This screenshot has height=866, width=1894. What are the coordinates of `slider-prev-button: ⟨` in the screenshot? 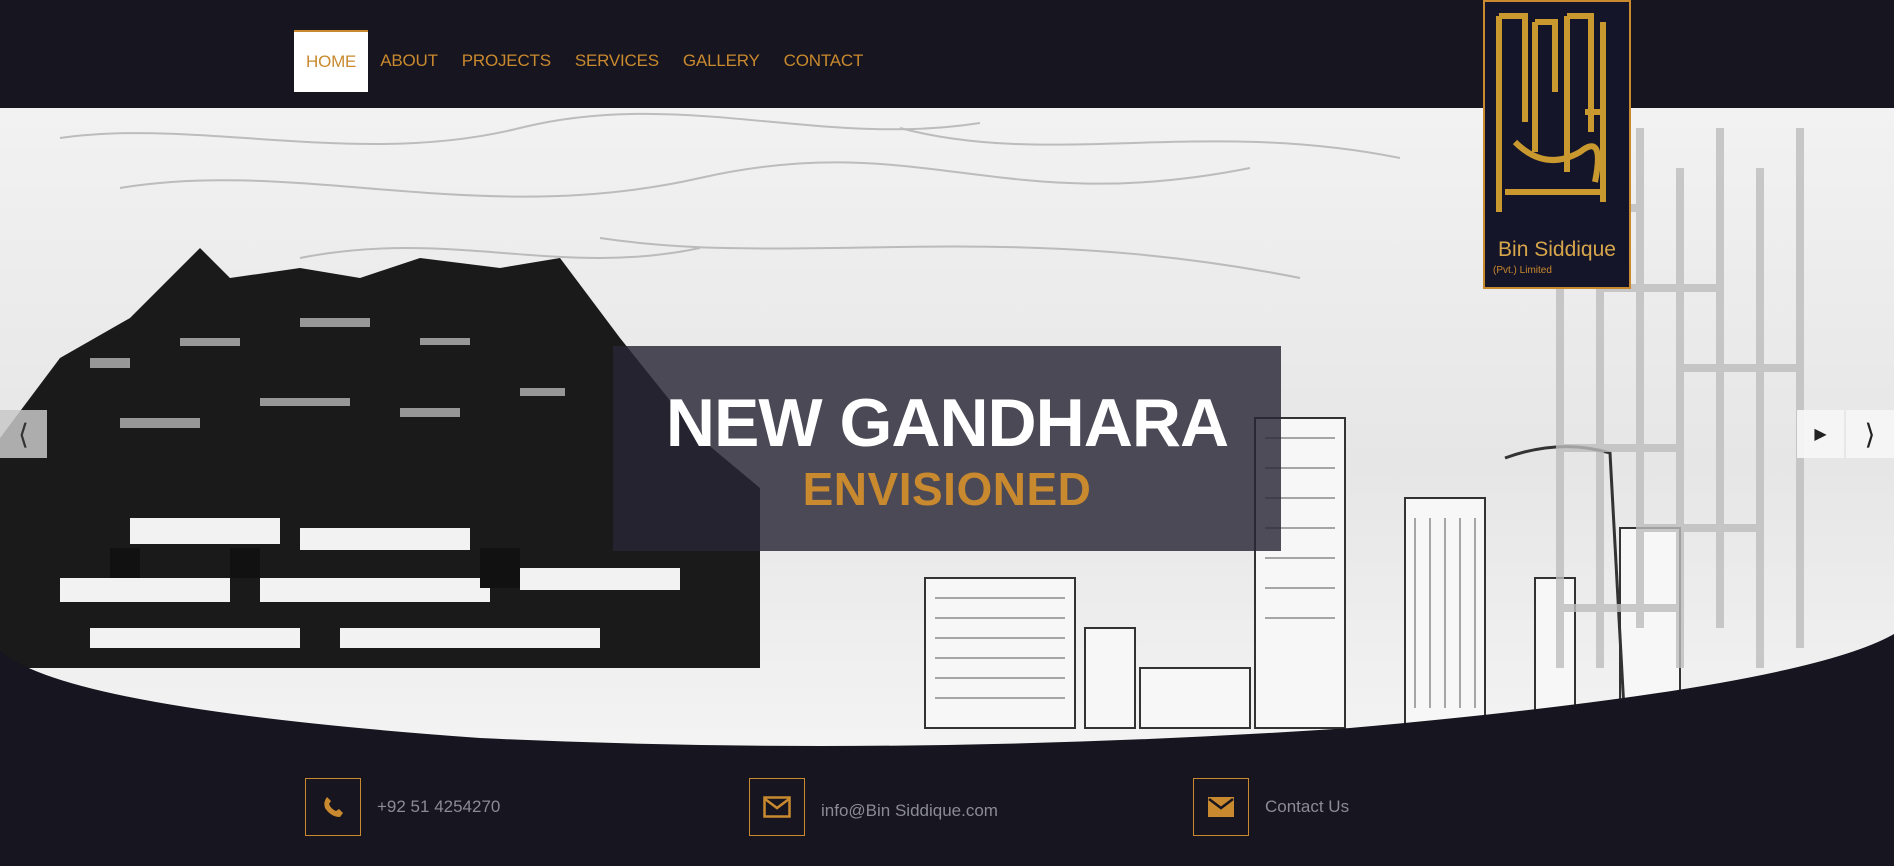 It's located at (23, 434).